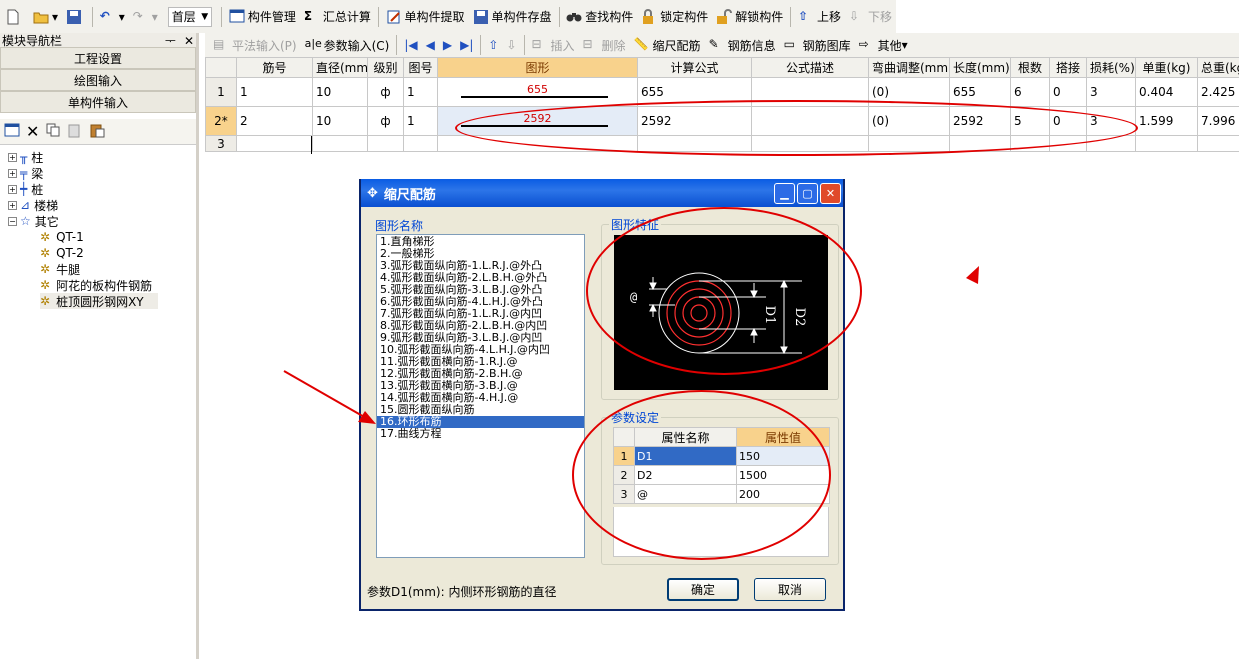 The width and height of the screenshot is (1239, 659). I want to click on prev-record-button: ◀, so click(430, 45).